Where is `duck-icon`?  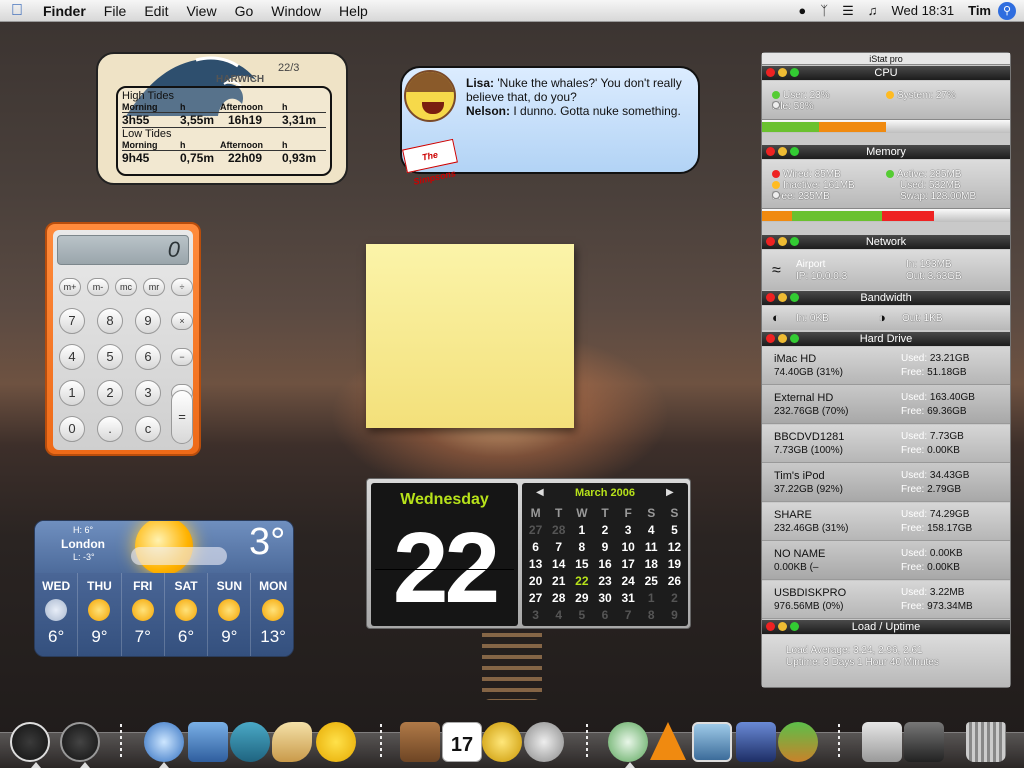 duck-icon is located at coordinates (336, 742).